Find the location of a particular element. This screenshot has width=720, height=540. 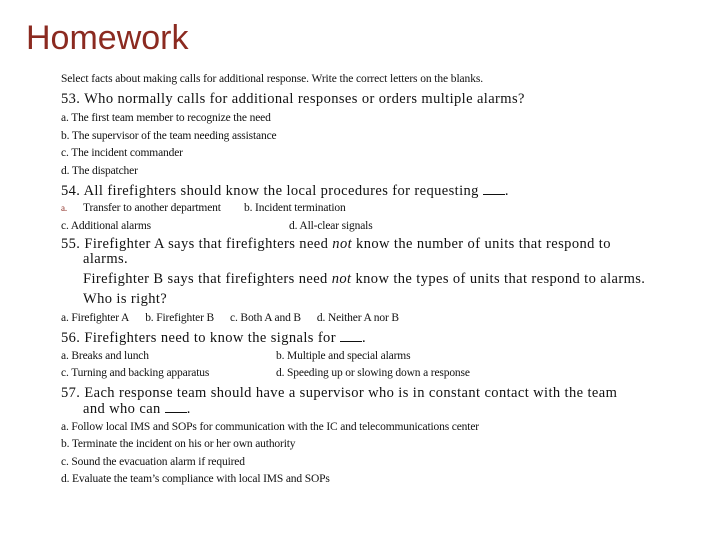

option-marker: a. is located at coordinates (64, 208).